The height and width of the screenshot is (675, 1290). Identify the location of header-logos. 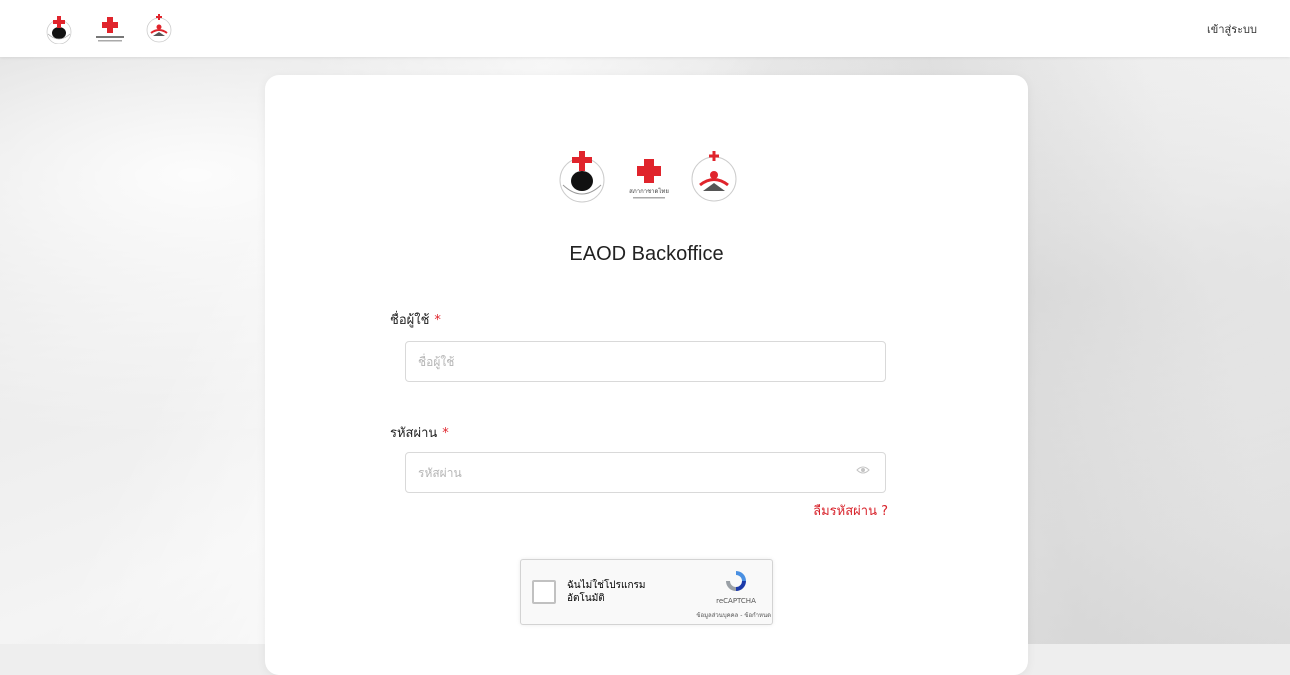
(108, 28).